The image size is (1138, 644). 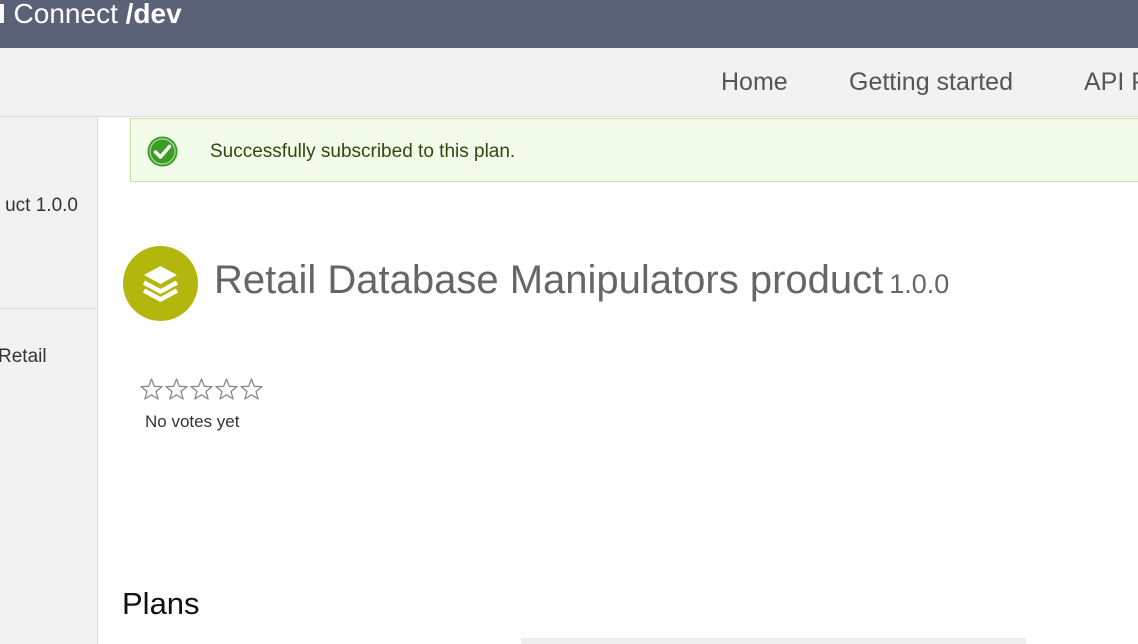 I want to click on plans-heading: Plans, so click(x=161, y=603).